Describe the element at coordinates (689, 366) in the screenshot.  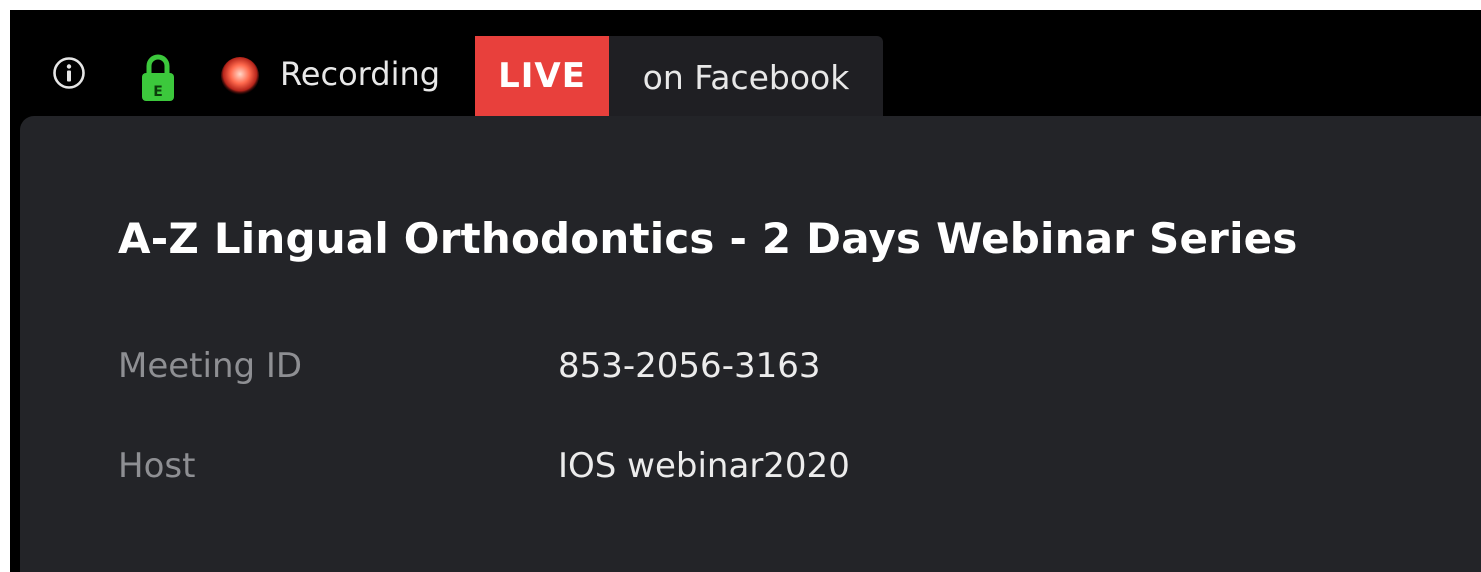
I see `meeting-id-value: 853-2056-3163` at that location.